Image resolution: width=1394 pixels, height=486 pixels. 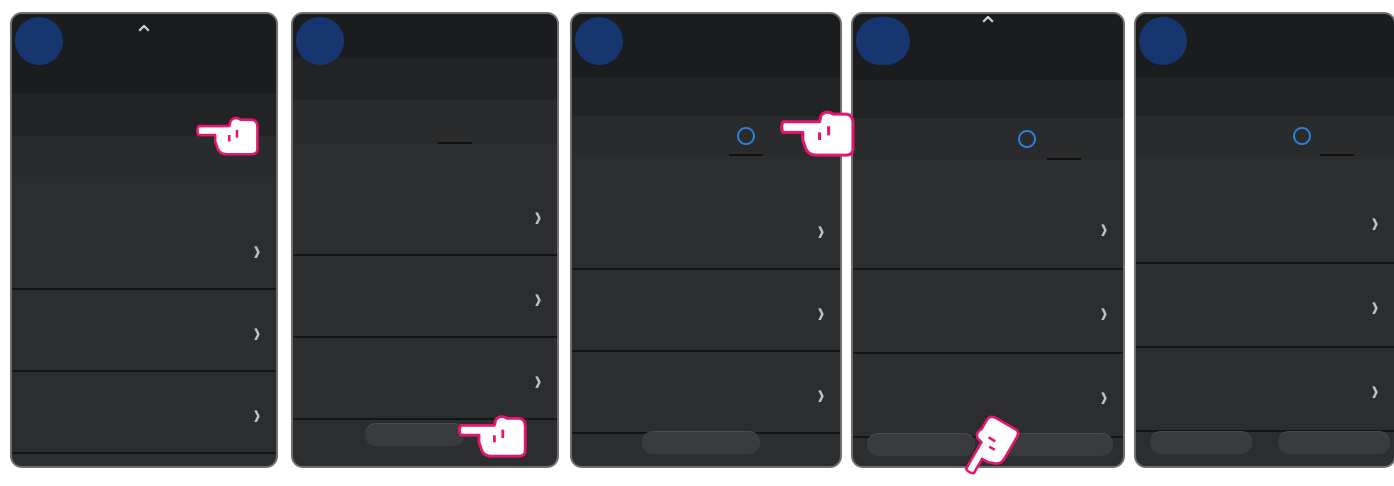 What do you see at coordinates (701, 443) in the screenshot?
I see `friday-copied-button` at bounding box center [701, 443].